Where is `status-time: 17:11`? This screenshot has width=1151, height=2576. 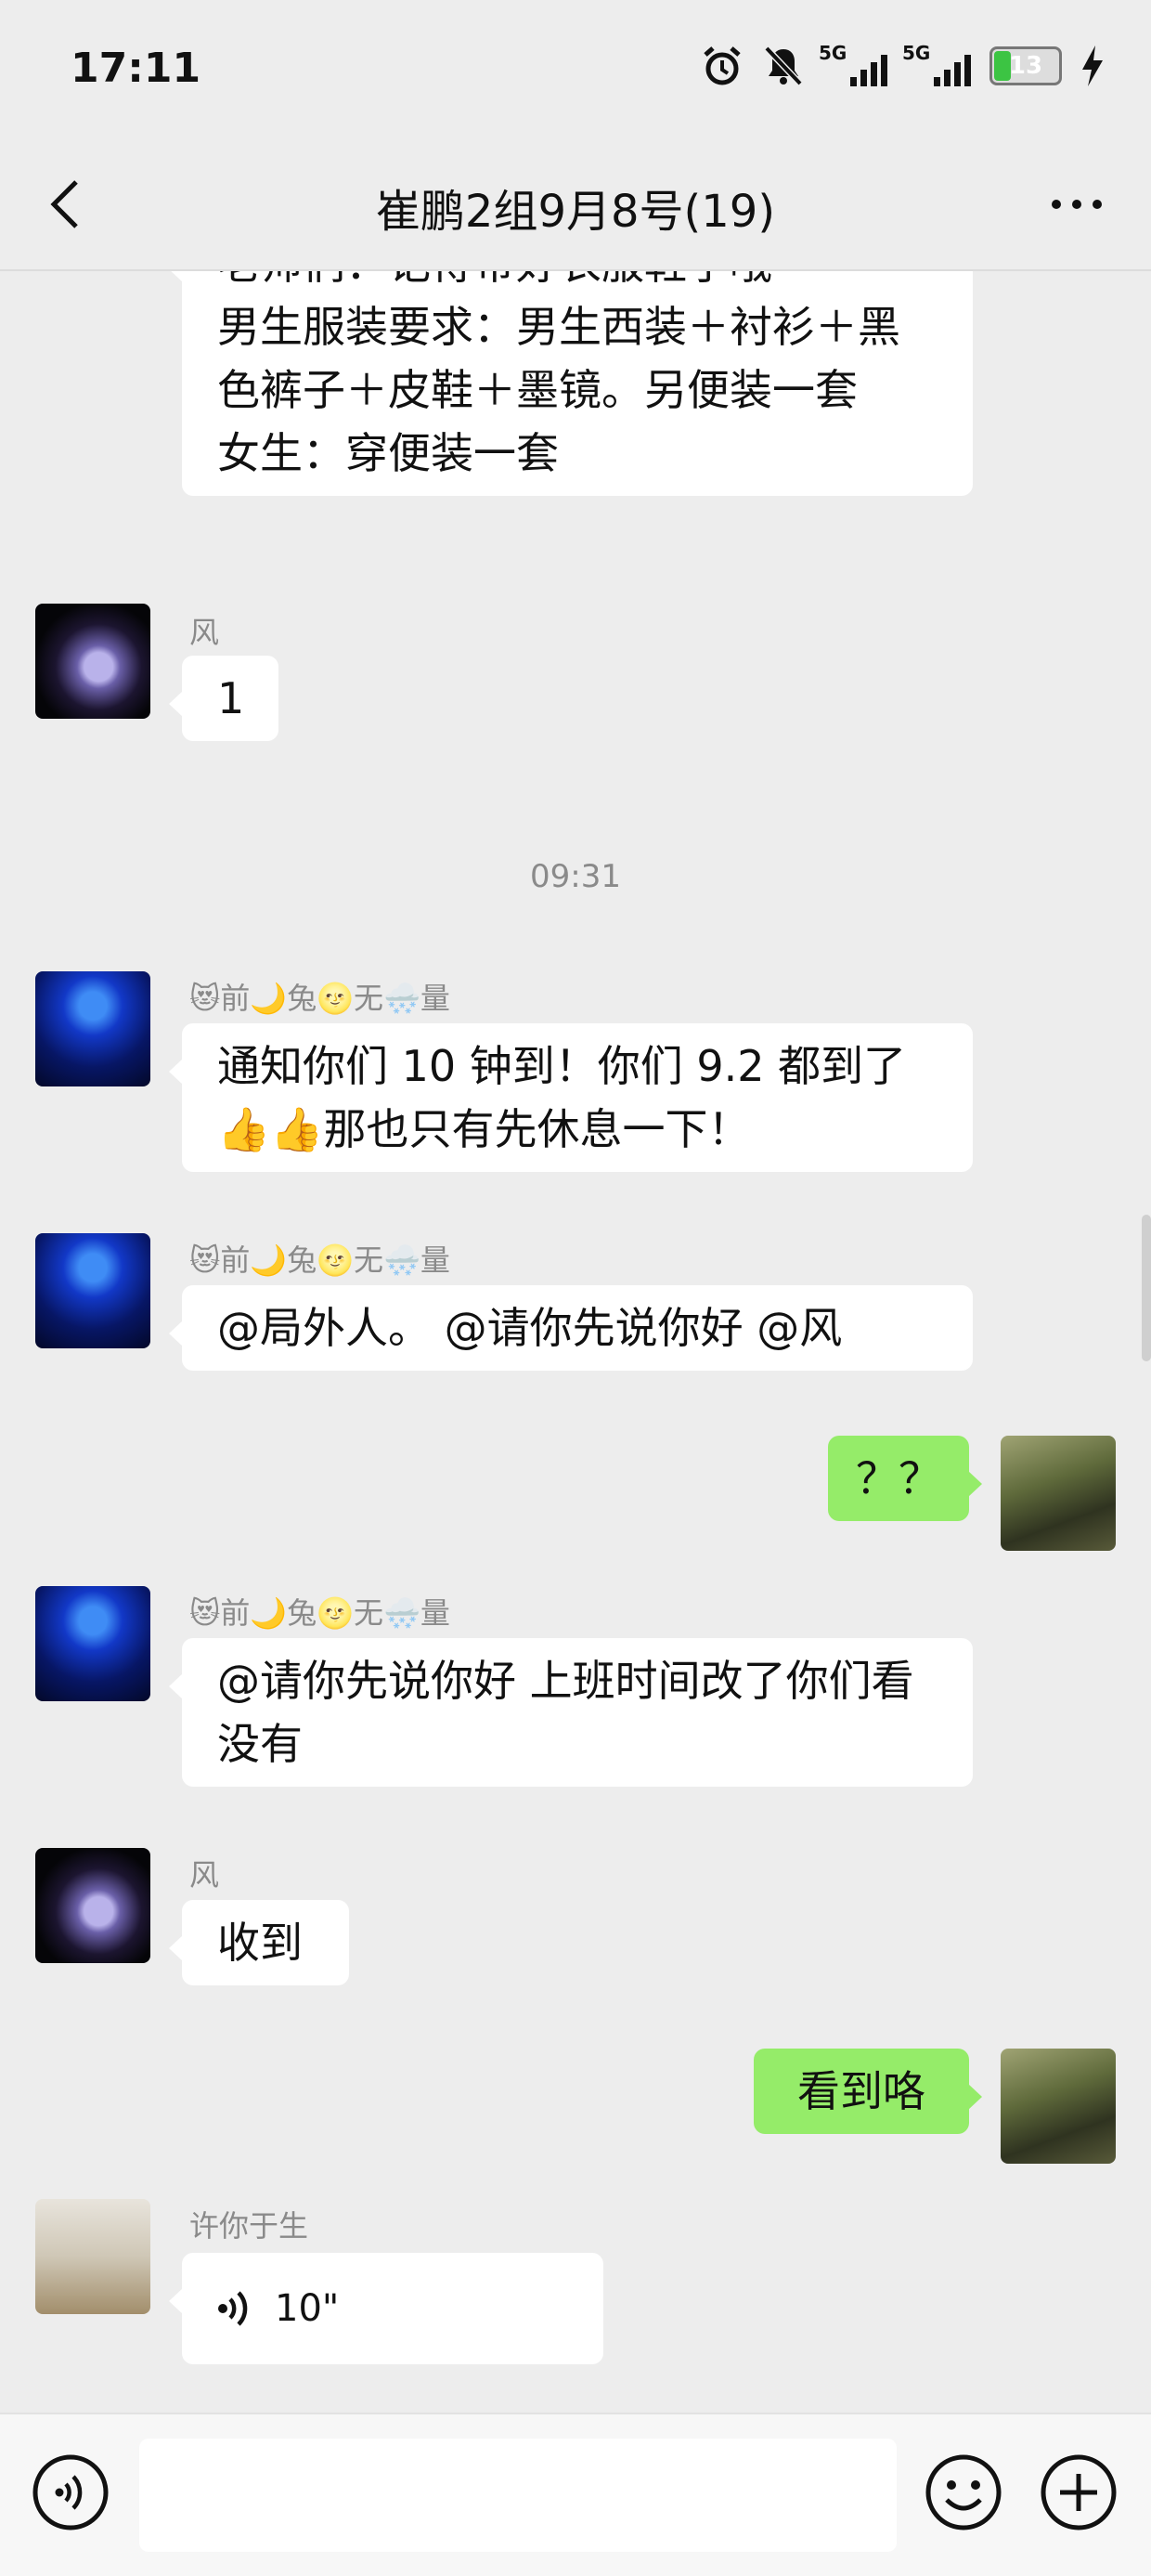 status-time: 17:11 is located at coordinates (136, 69).